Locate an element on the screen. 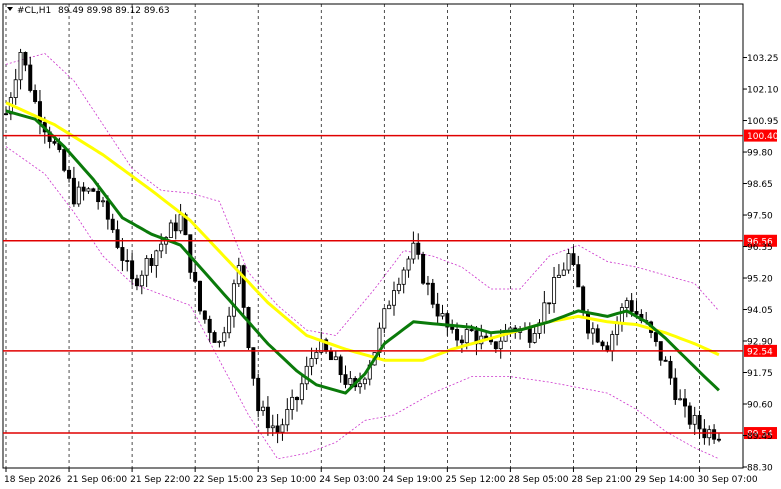 The width and height of the screenshot is (781, 489). y-tick-label: 103.25 is located at coordinates (763, 59).